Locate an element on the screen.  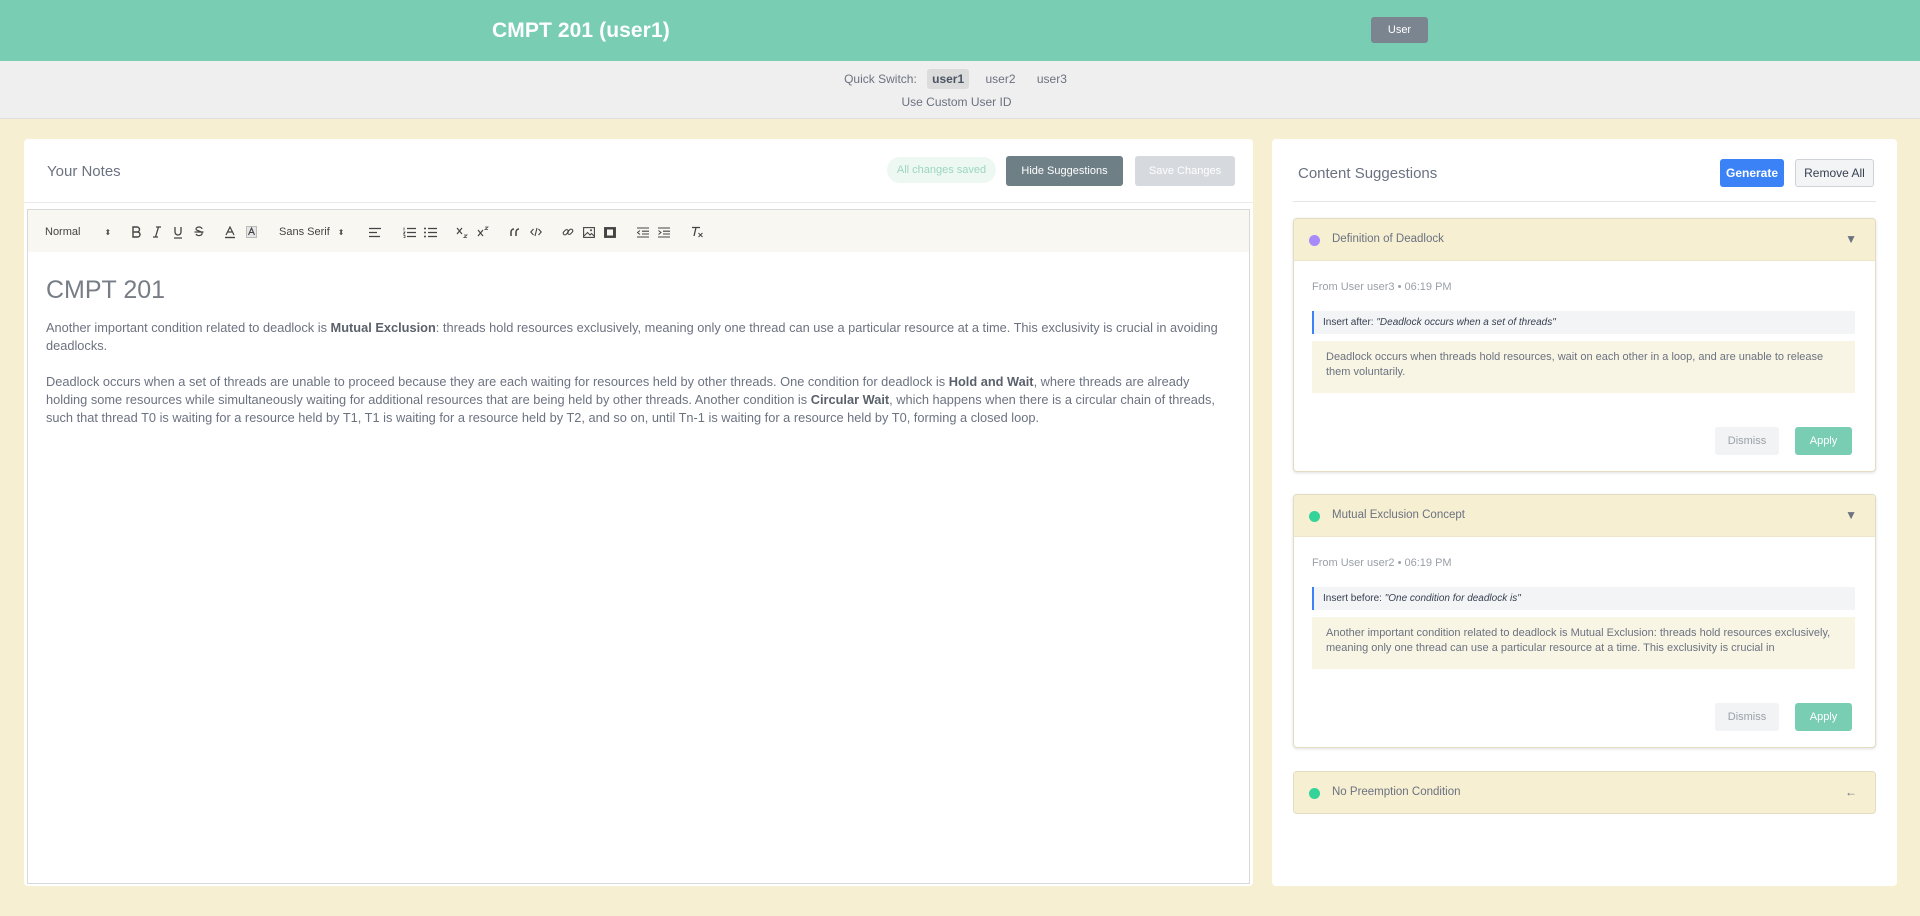
hide-suggestions-button: Hide Suggestions is located at coordinates (1064, 171).